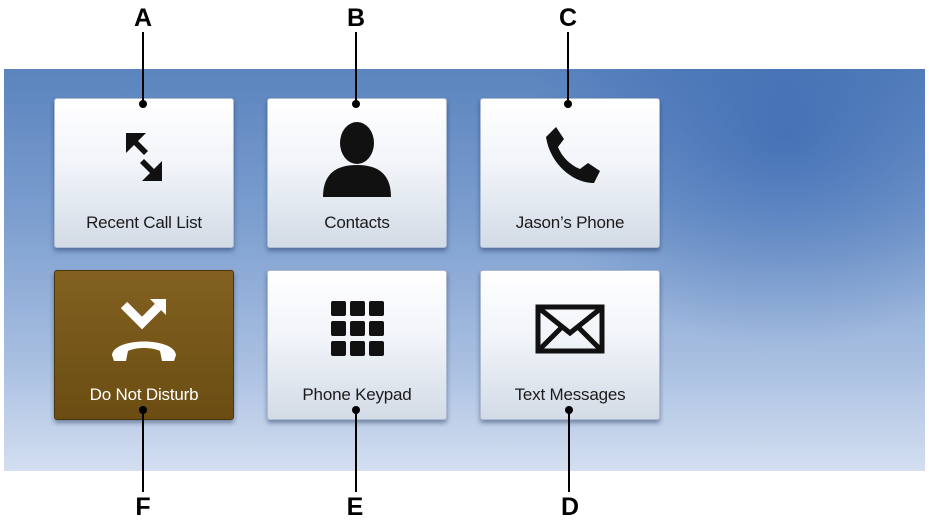 This screenshot has height=524, width=929. What do you see at coordinates (568, 18) in the screenshot?
I see `callout-c: C` at bounding box center [568, 18].